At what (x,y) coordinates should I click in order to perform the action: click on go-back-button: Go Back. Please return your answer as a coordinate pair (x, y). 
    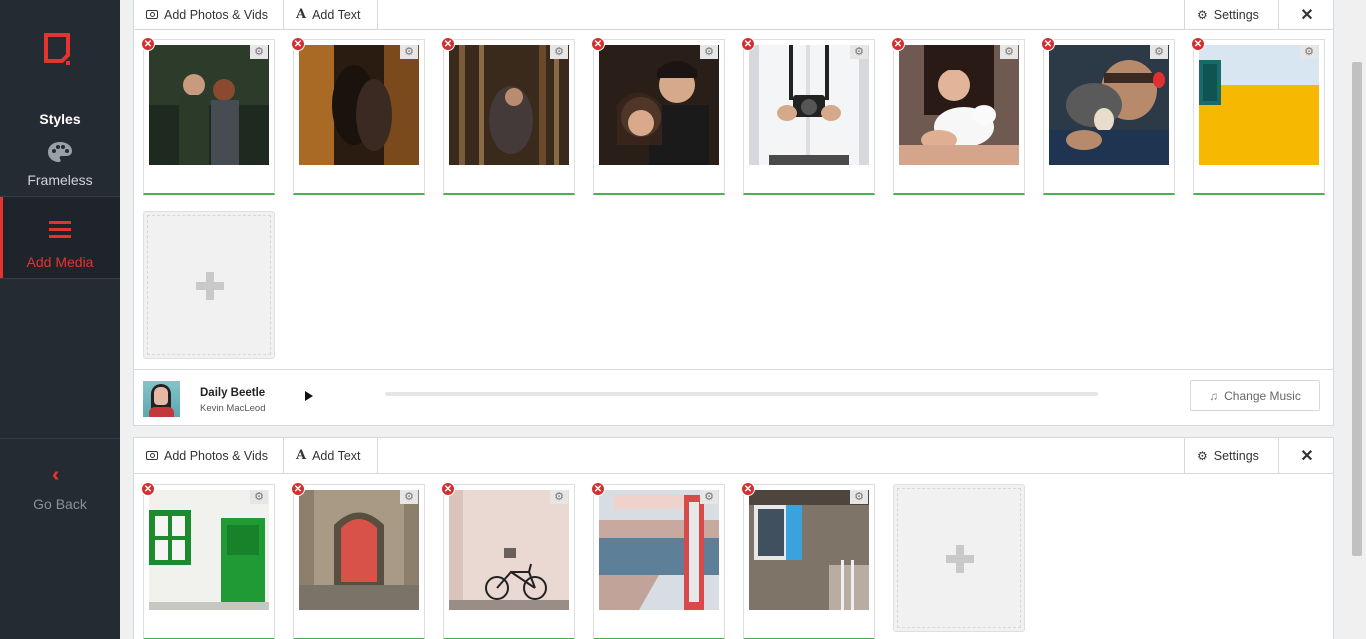
    Looking at the image, I should click on (60, 504).